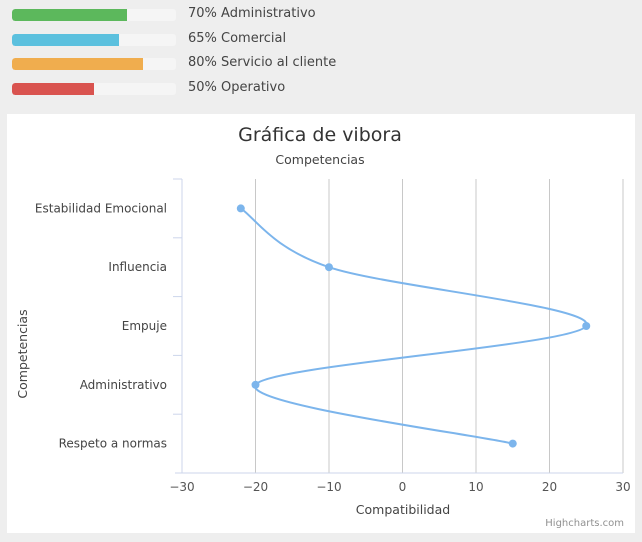  I want to click on y-category-label: Empuje, so click(144, 326).